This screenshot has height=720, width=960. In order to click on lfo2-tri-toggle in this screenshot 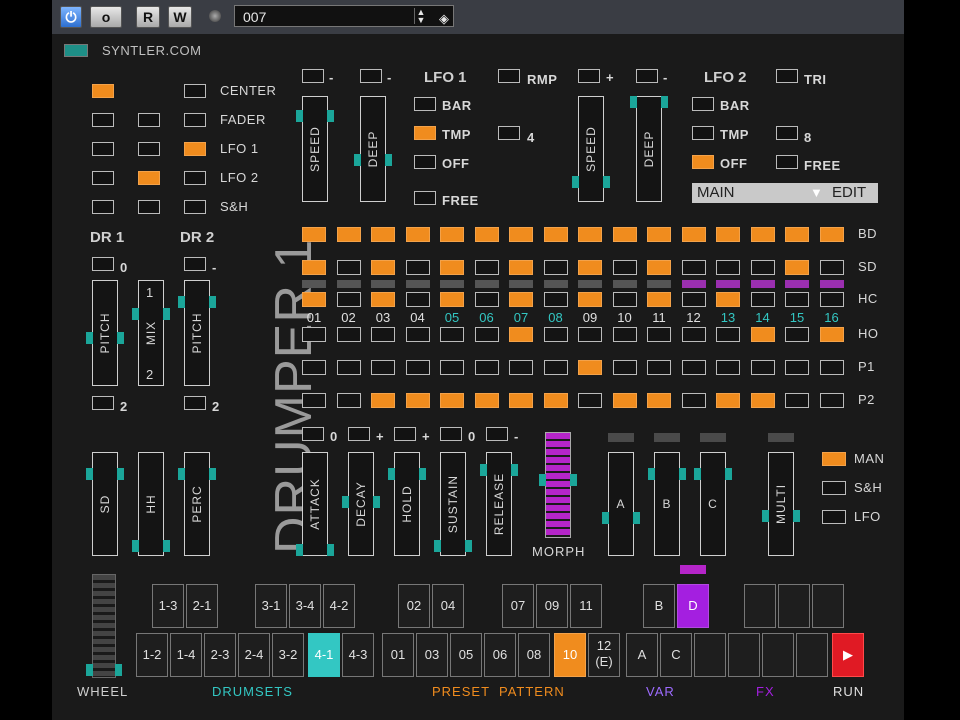, I will do `click(787, 76)`.